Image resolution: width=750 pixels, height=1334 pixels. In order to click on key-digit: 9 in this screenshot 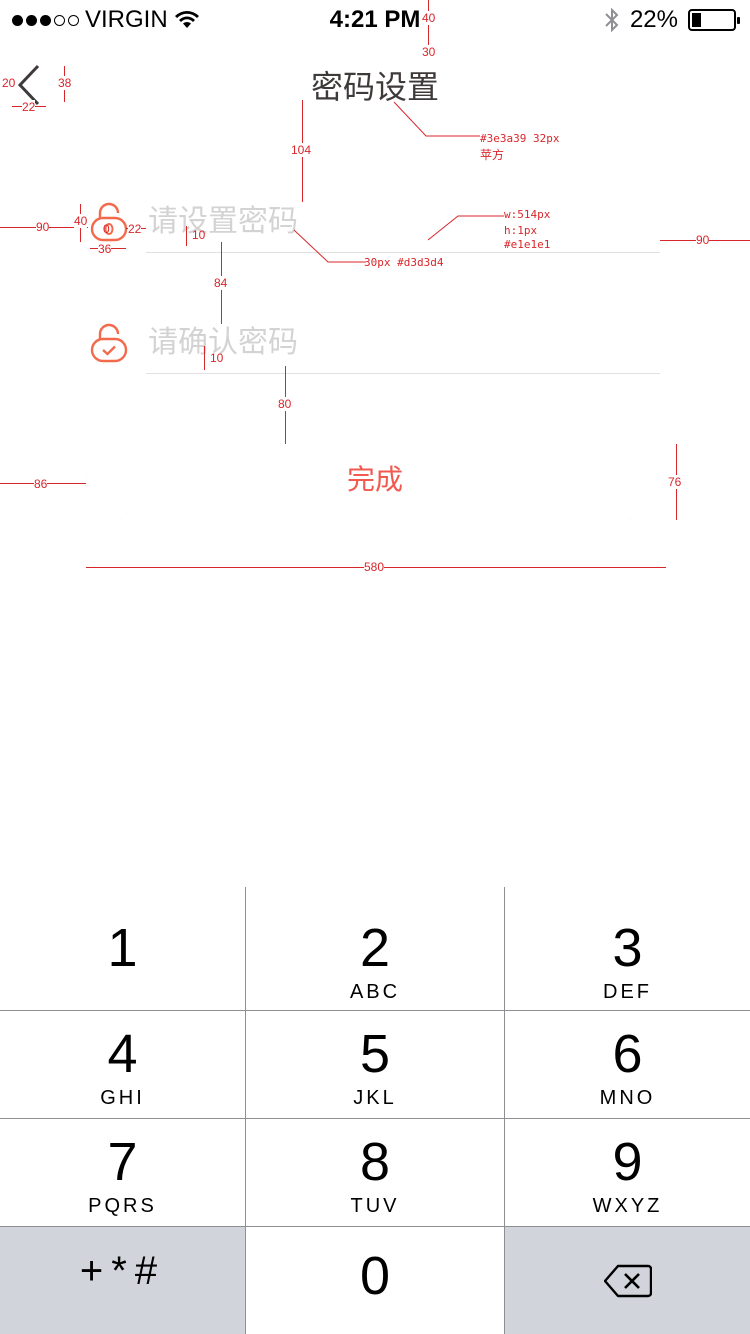, I will do `click(627, 1162)`.